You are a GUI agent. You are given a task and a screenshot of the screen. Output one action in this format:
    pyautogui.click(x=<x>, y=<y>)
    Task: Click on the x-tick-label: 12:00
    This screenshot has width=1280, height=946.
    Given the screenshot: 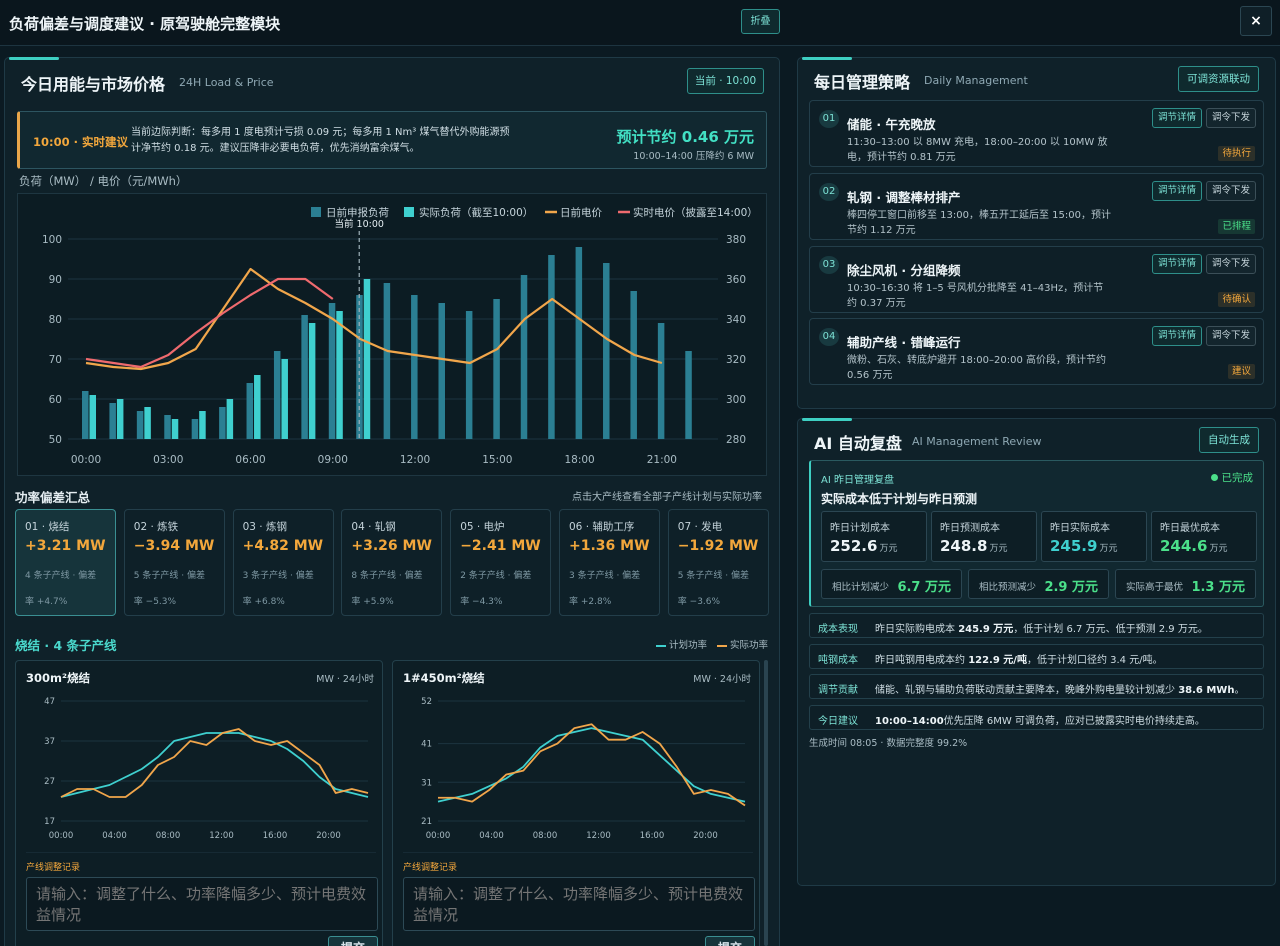 What is the action you would take?
    pyautogui.click(x=598, y=836)
    